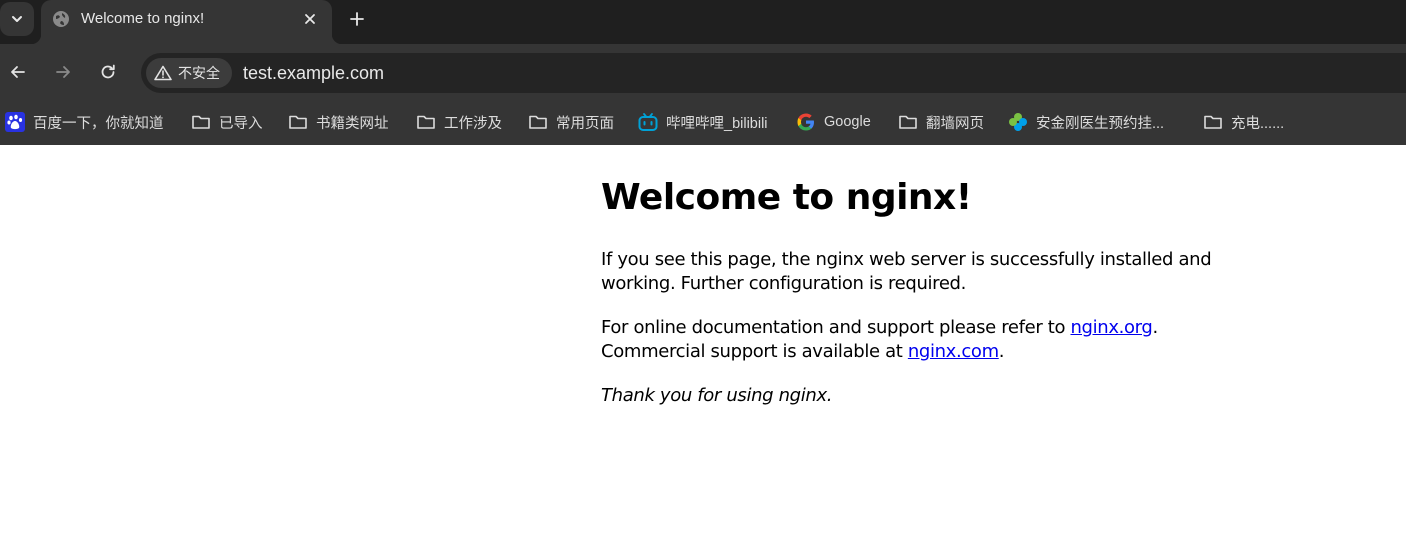 This screenshot has height=540, width=1406. I want to click on address-bar: 不安全 test.example.com, so click(773, 73).